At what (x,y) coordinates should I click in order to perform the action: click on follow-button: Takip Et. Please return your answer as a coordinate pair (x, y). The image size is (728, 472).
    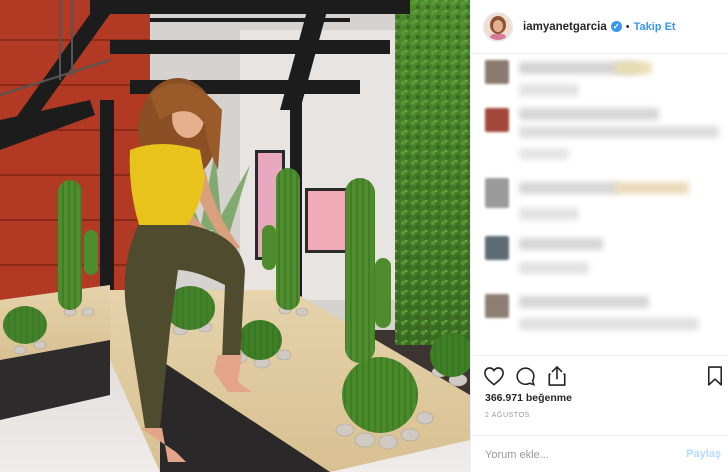
    Looking at the image, I should click on (655, 27).